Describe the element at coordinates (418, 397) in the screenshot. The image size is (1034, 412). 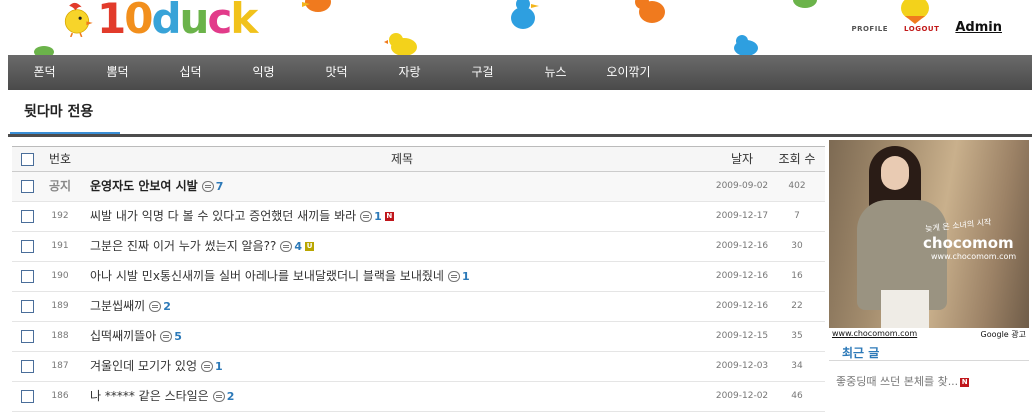
I see `table-row: 186 나 ***** 같은 스타일은 2 2009-12-02 46` at that location.